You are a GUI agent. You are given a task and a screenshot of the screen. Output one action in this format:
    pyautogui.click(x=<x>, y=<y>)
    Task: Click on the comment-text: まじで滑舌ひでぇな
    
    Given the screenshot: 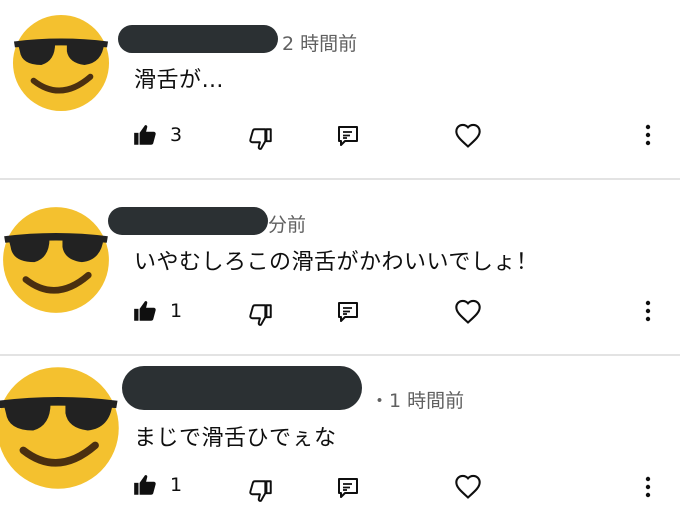 What is the action you would take?
    pyautogui.click(x=235, y=438)
    